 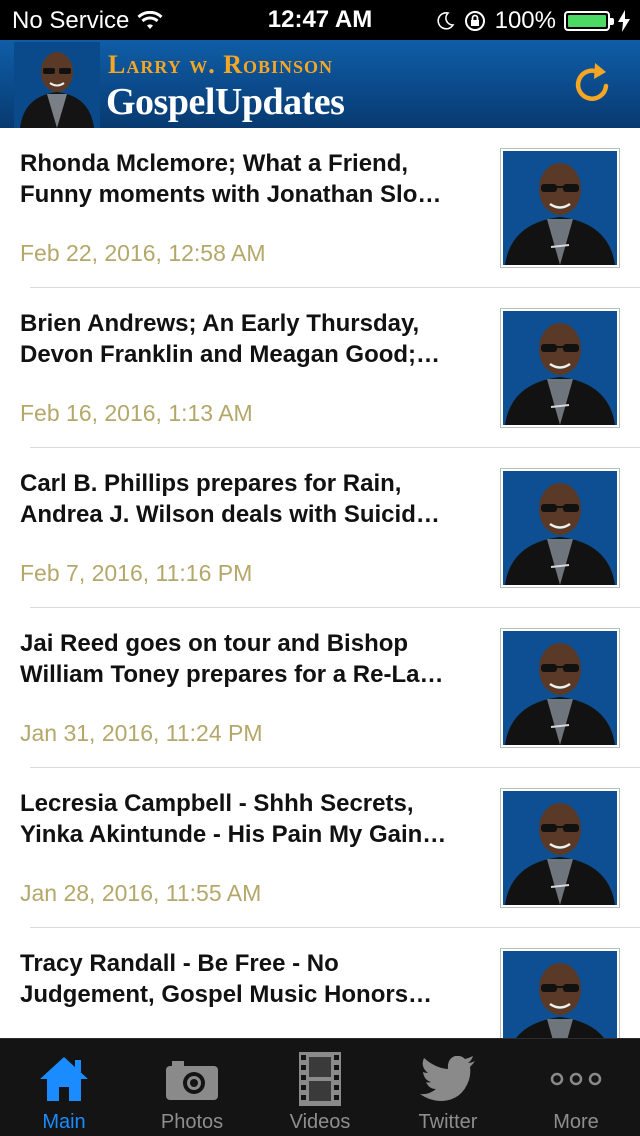 I want to click on battery-percent: 100%, so click(x=525, y=20).